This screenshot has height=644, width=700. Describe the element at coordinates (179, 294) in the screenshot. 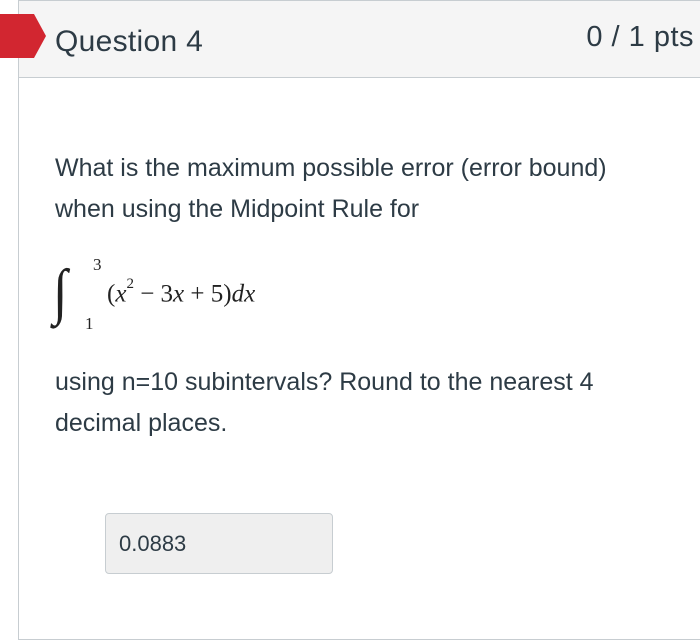

I see `integrand-x-linear: x` at that location.